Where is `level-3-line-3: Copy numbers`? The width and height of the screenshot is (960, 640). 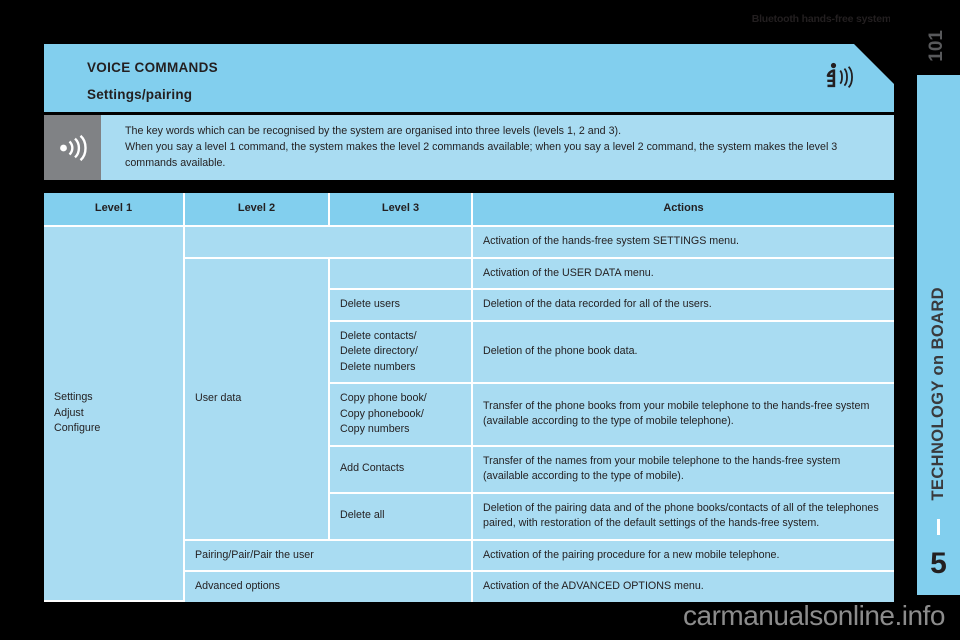 level-3-line-3: Copy numbers is located at coordinates (375, 429).